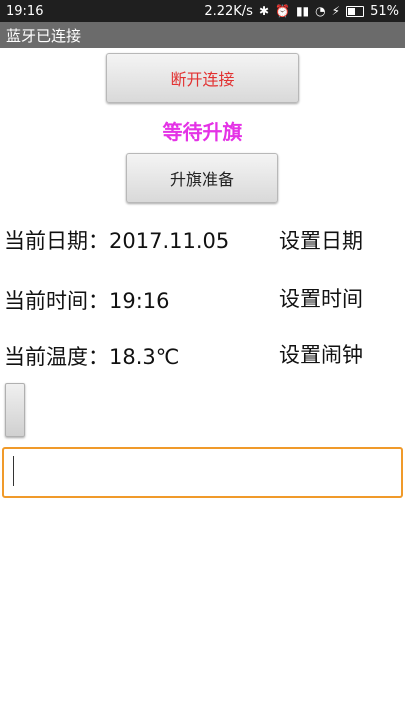  Describe the element at coordinates (321, 354) in the screenshot. I see `set-alarm-button: 设置闹钟` at that location.